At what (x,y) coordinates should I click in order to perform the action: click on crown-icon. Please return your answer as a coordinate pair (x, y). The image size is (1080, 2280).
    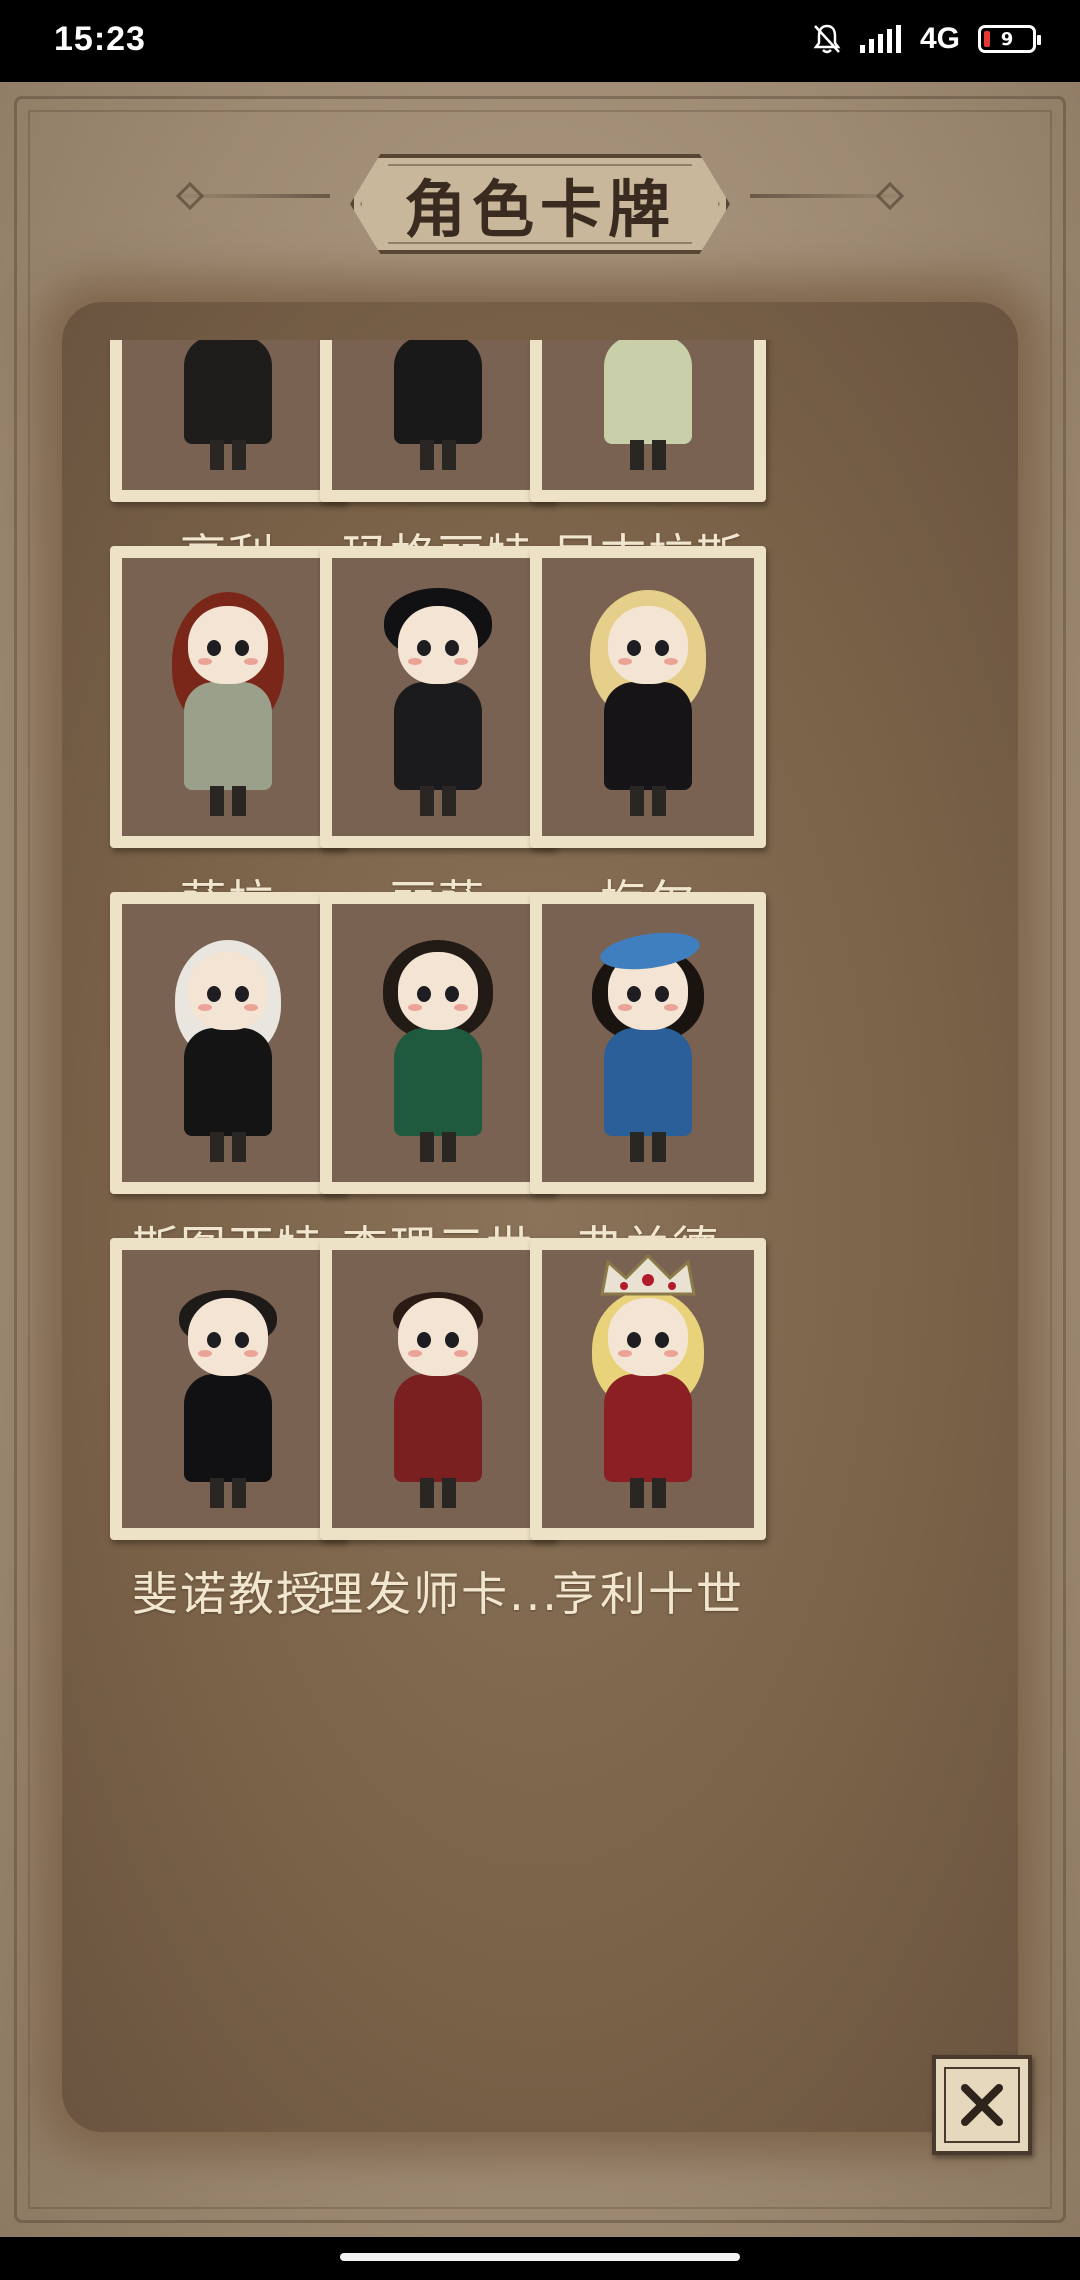
    Looking at the image, I should click on (648, 1275).